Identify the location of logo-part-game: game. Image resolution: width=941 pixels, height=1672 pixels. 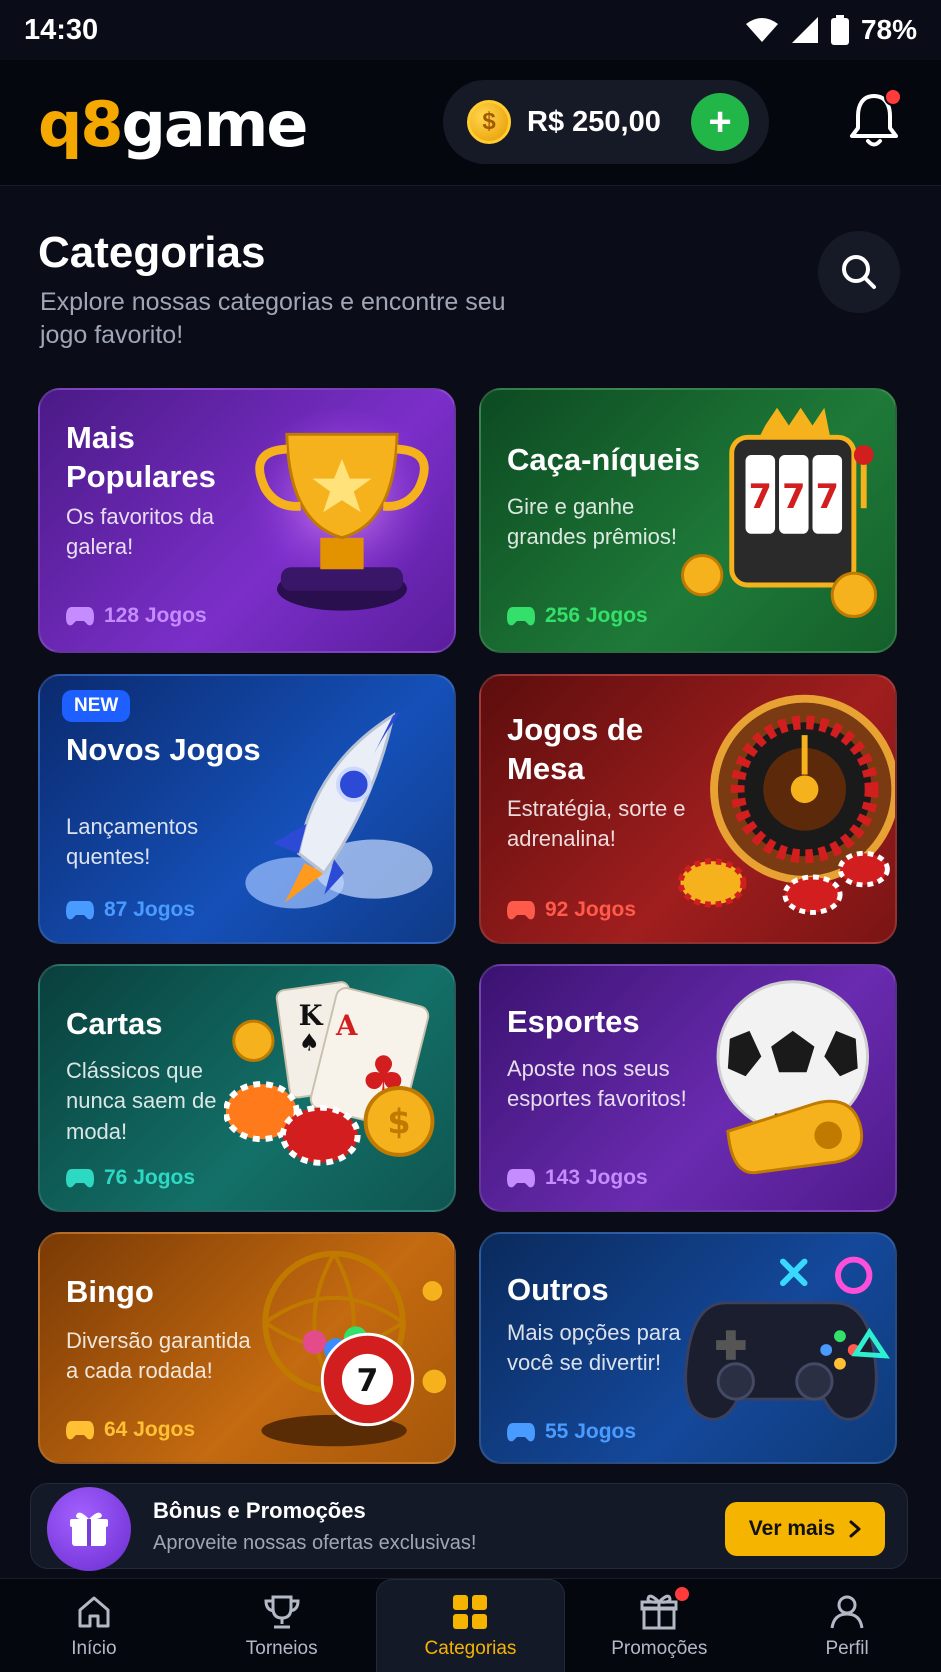
(215, 124).